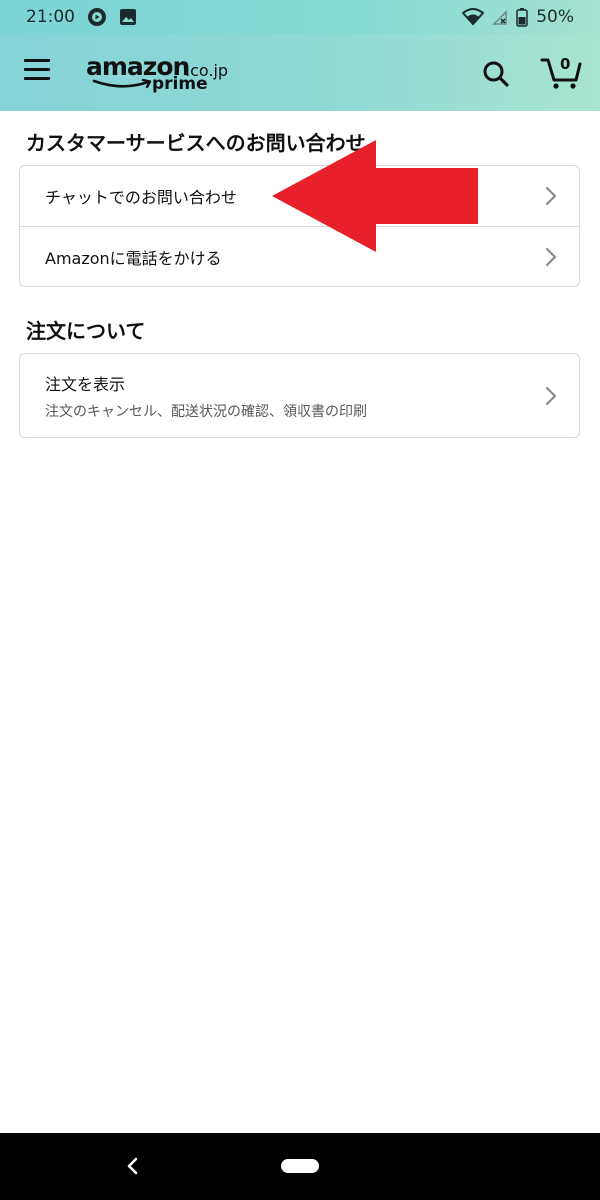 Image resolution: width=600 pixels, height=1200 pixels. What do you see at coordinates (133, 258) in the screenshot?
I see `call-amazon-label: Amazonに電話をかける` at bounding box center [133, 258].